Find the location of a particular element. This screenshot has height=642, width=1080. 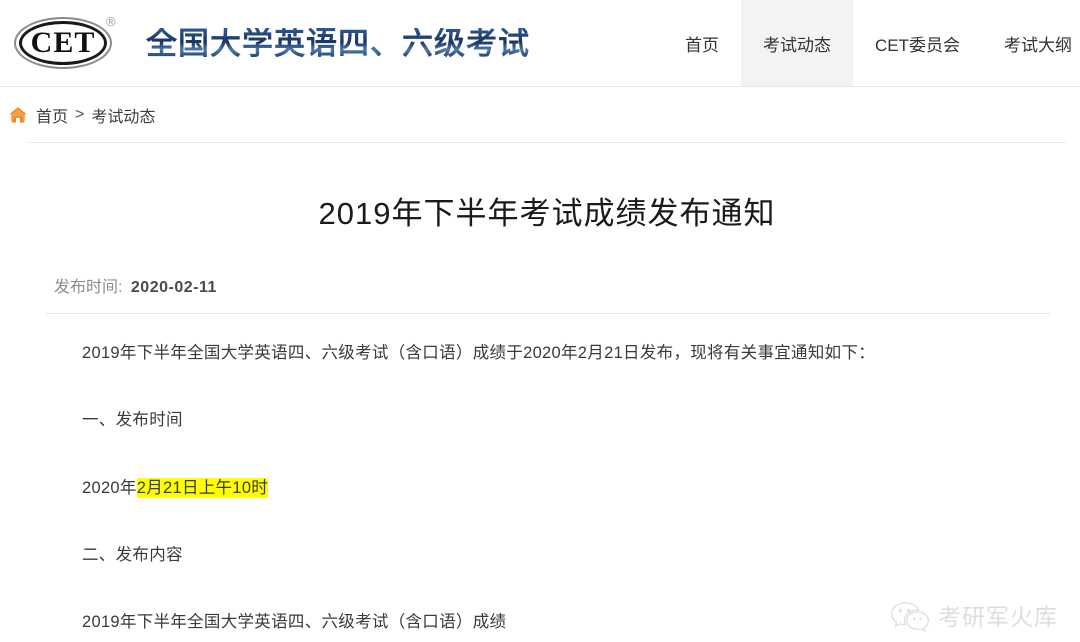

logo-cet-text: CET is located at coordinates (63, 42).